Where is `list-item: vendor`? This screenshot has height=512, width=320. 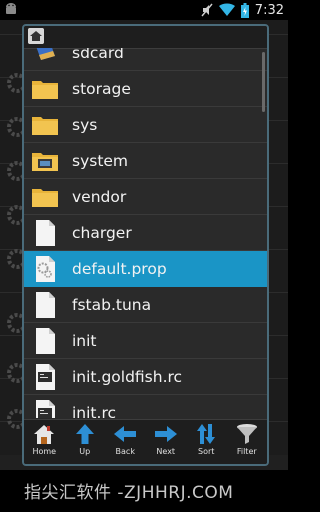
list-item: vendor is located at coordinates (145, 197).